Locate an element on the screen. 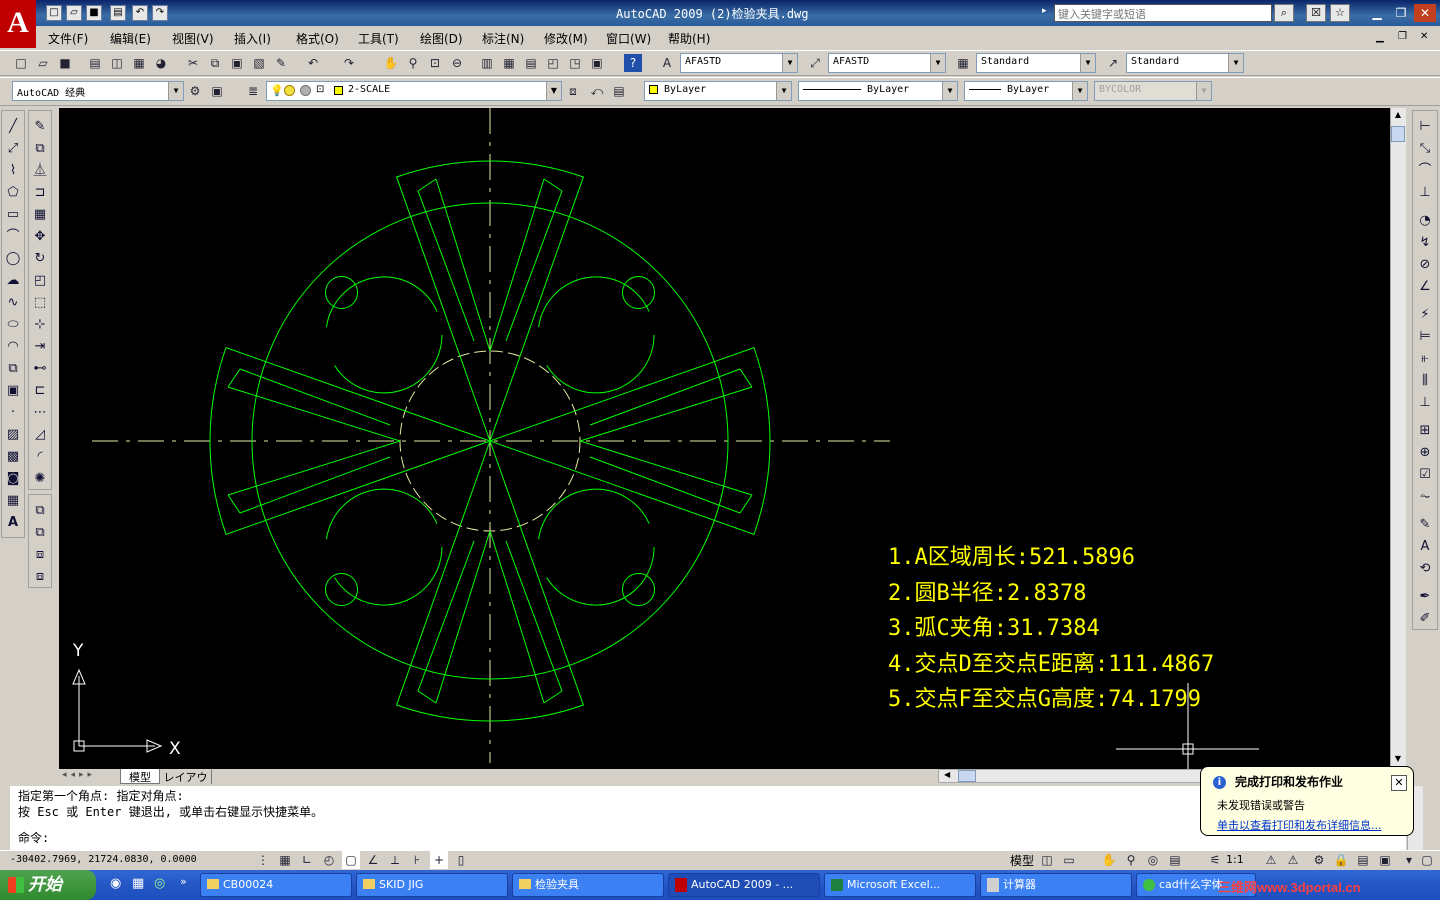 The height and width of the screenshot is (900, 1440). communication-center-icon: ☒ is located at coordinates (1316, 13).